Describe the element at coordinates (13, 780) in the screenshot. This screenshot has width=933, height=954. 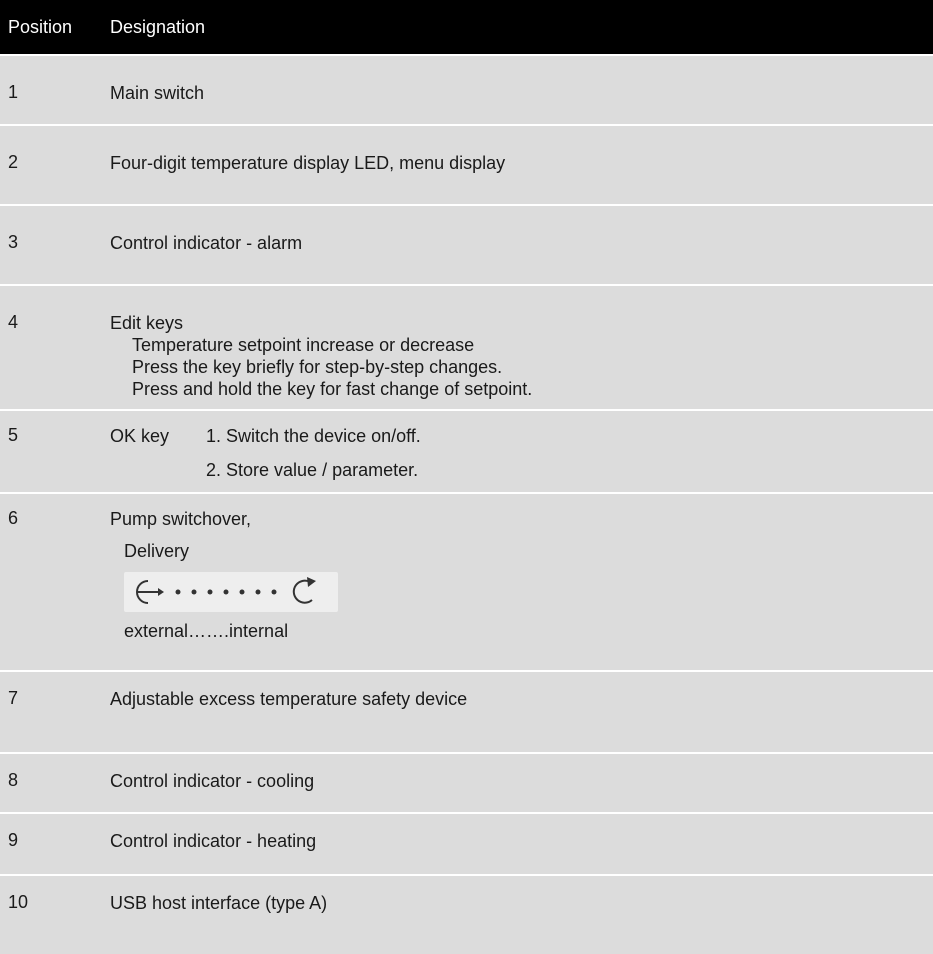
I see `row-position: 8` at that location.